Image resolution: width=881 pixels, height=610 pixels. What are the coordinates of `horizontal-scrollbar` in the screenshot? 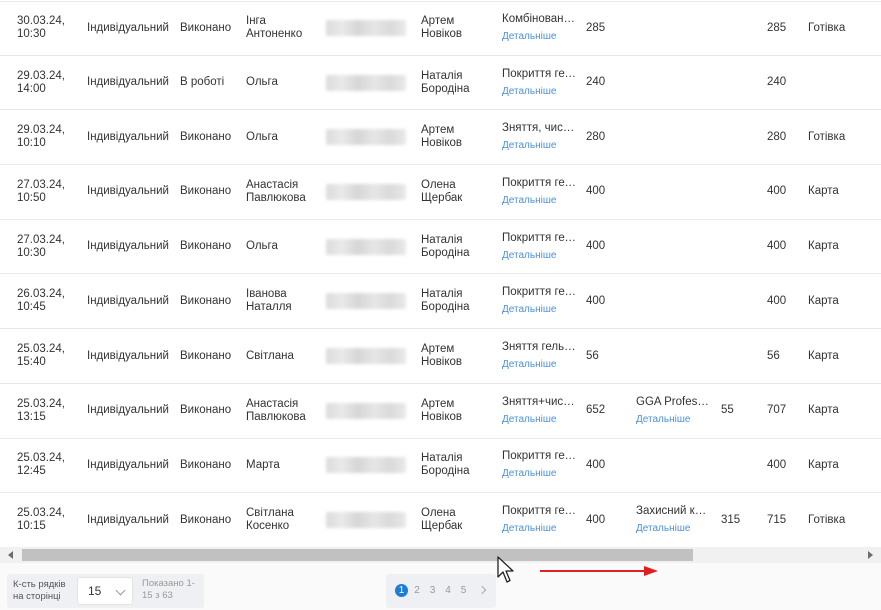 It's located at (440, 555).